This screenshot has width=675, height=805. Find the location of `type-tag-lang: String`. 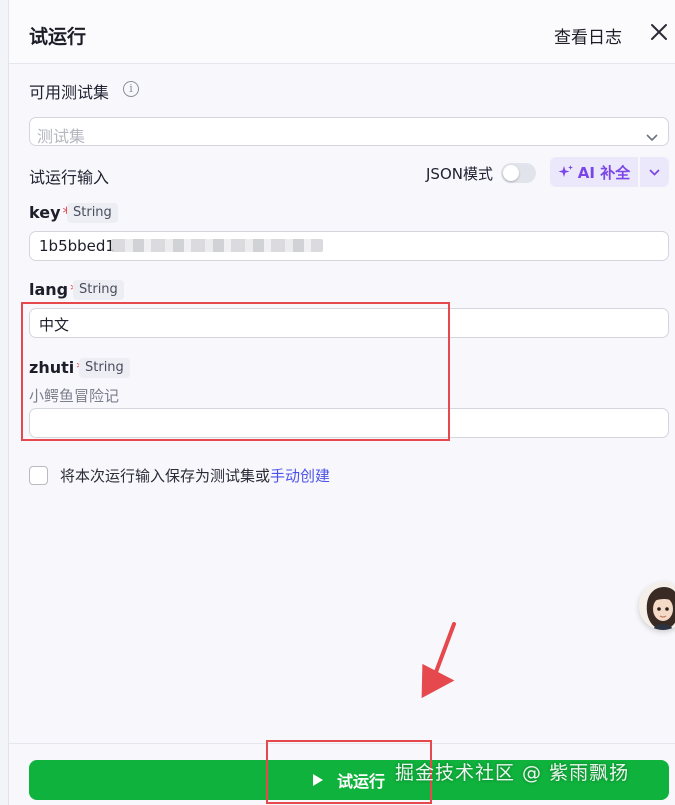

type-tag-lang: String is located at coordinates (98, 290).